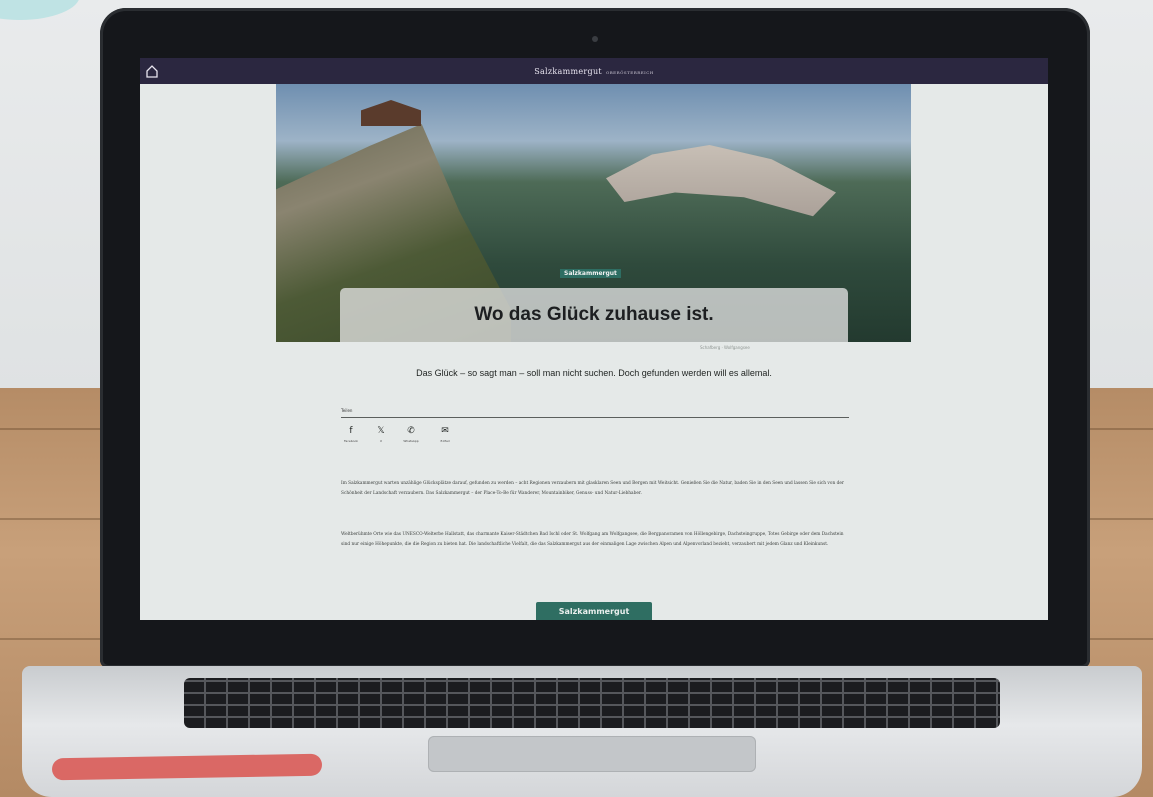  I want to click on webcam, so click(595, 39).